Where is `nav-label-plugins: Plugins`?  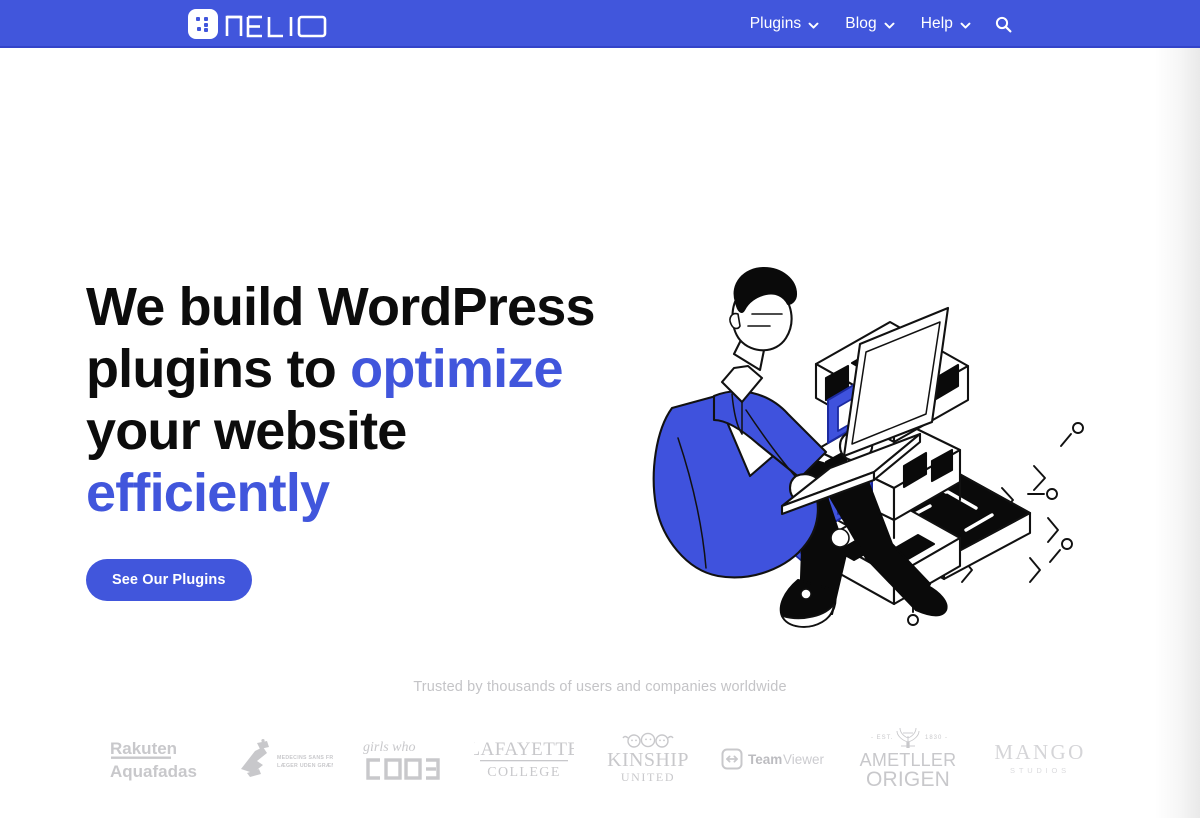
nav-label-plugins: Plugins is located at coordinates (775, 23).